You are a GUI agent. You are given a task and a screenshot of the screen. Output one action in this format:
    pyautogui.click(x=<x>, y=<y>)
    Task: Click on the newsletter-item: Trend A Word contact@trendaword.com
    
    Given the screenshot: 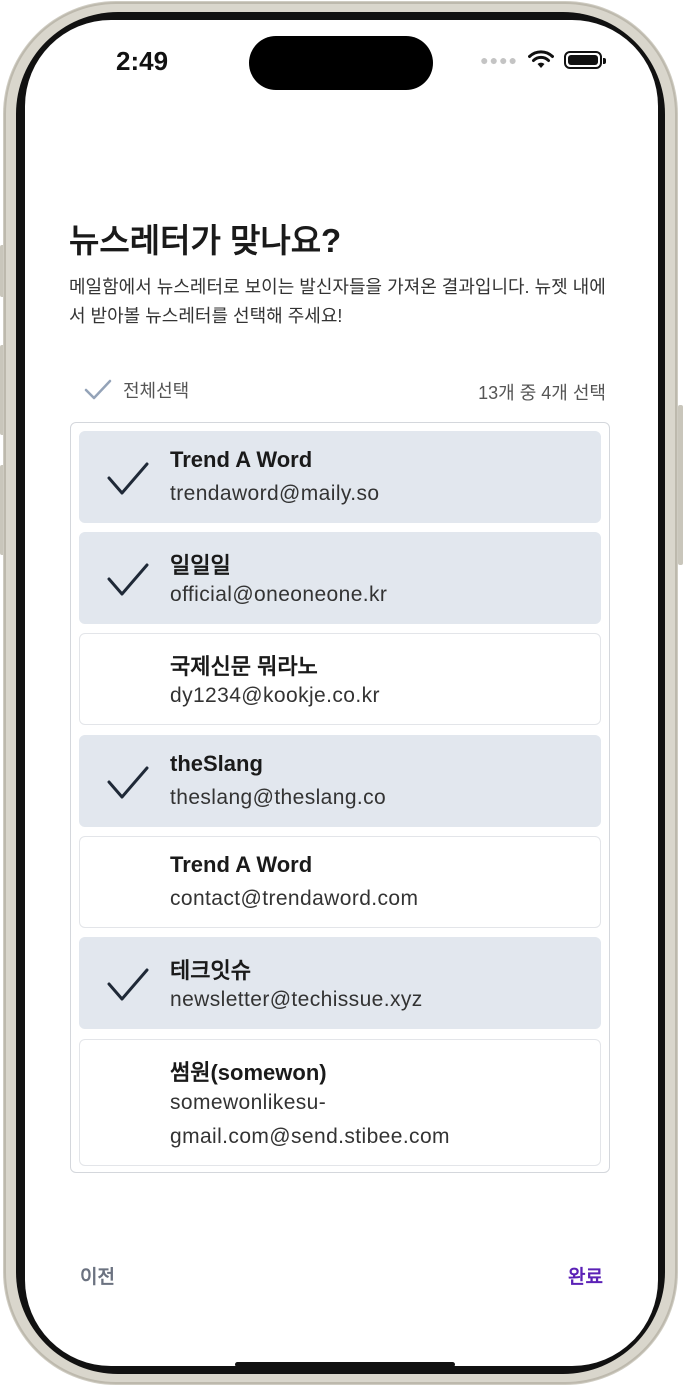 What is the action you would take?
    pyautogui.click(x=340, y=882)
    